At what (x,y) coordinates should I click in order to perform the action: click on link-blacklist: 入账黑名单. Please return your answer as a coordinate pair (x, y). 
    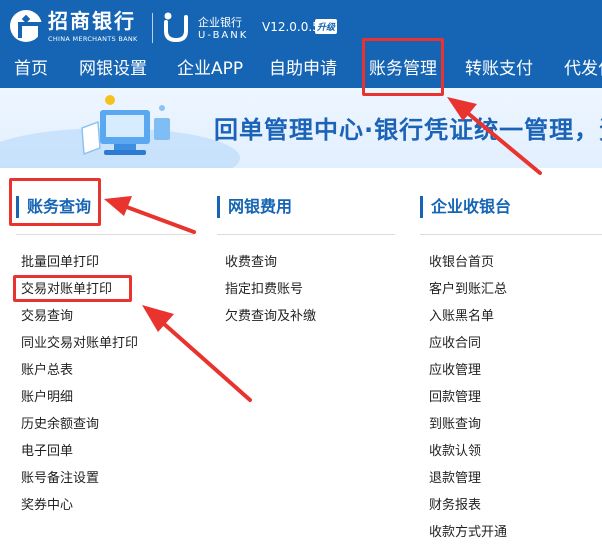
    Looking at the image, I should click on (461, 317).